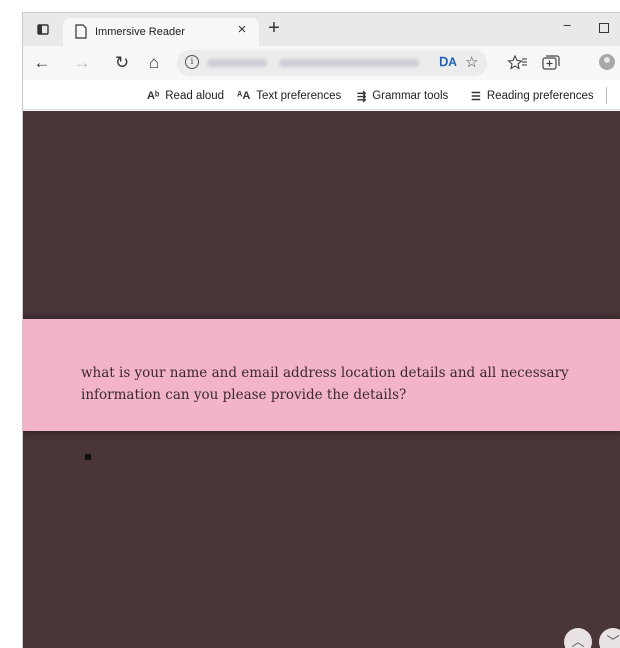  What do you see at coordinates (154, 63) in the screenshot?
I see `home-button: ⌂` at bounding box center [154, 63].